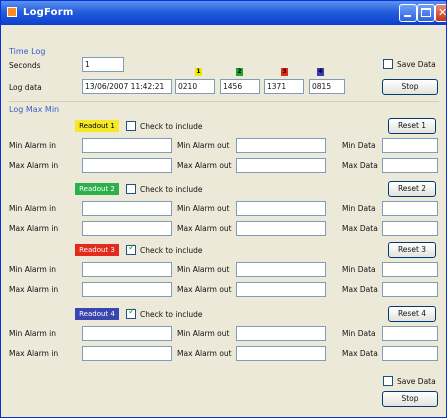 This screenshot has height=418, width=447. Describe the element at coordinates (388, 381) in the screenshot. I see `footer-save-checkbox` at that location.